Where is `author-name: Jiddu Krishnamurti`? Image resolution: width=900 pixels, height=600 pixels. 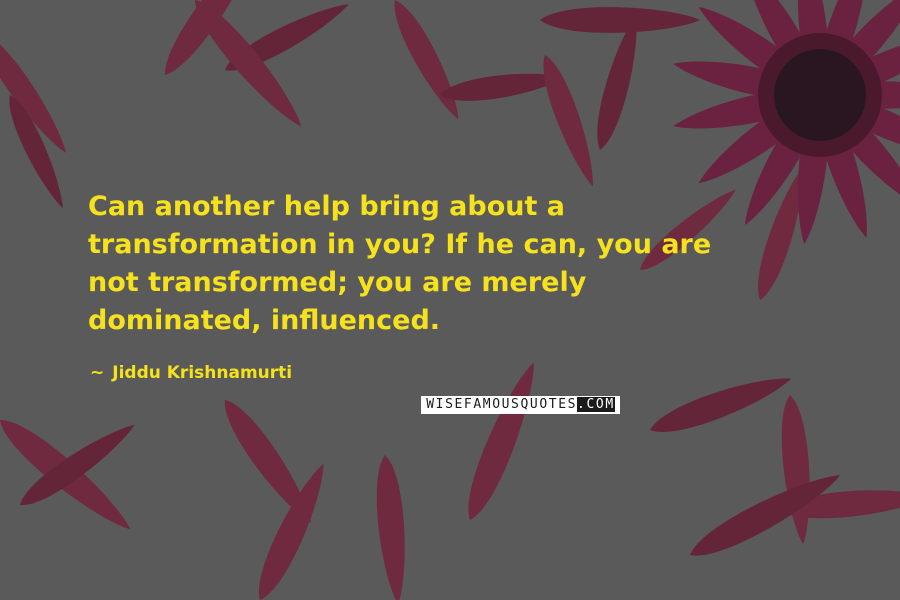 author-name: Jiddu Krishnamurti is located at coordinates (202, 373).